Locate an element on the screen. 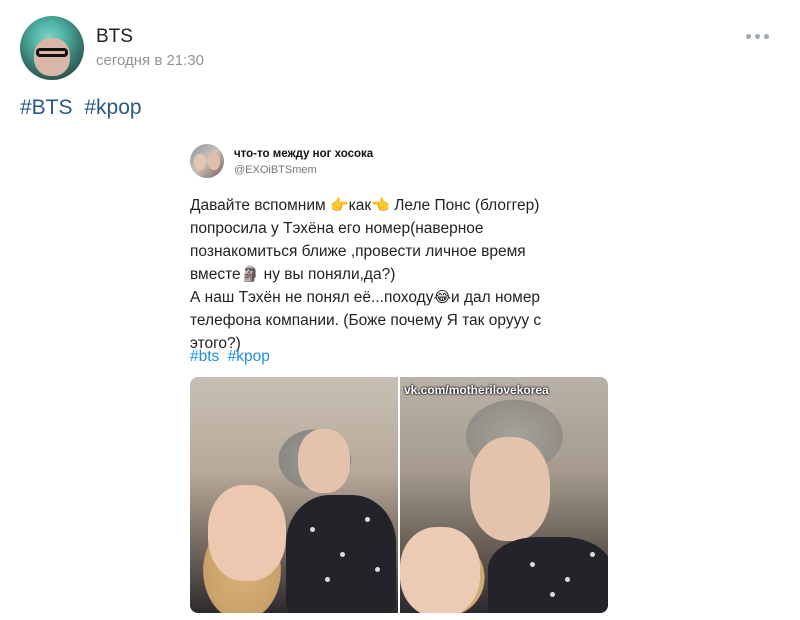  hashtag-link: #BTS is located at coordinates (46, 107).